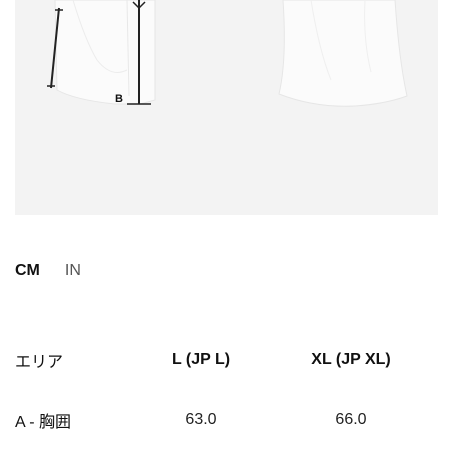 This screenshot has height=456, width=456. What do you see at coordinates (48, 271) in the screenshot?
I see `unit-toggle: CM IN` at bounding box center [48, 271].